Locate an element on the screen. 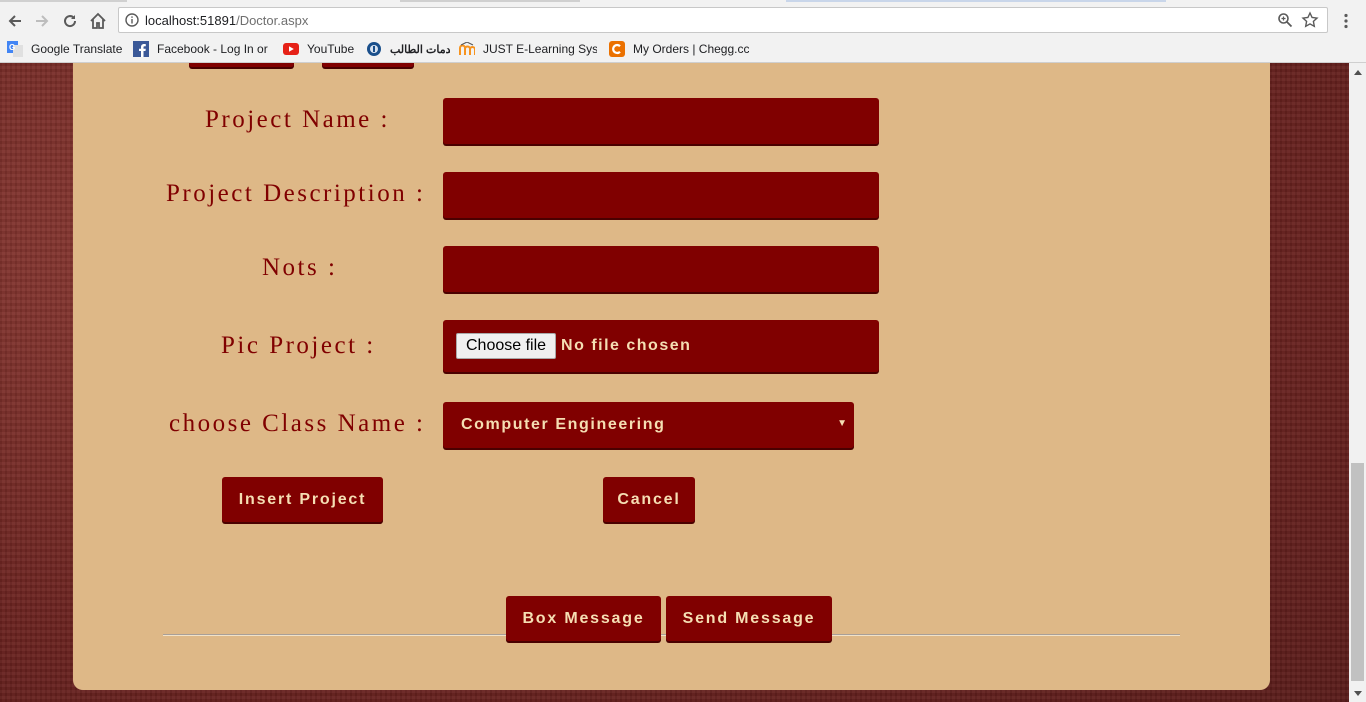 The height and width of the screenshot is (702, 1366). kebab-menu-icon is located at coordinates (1346, 21).